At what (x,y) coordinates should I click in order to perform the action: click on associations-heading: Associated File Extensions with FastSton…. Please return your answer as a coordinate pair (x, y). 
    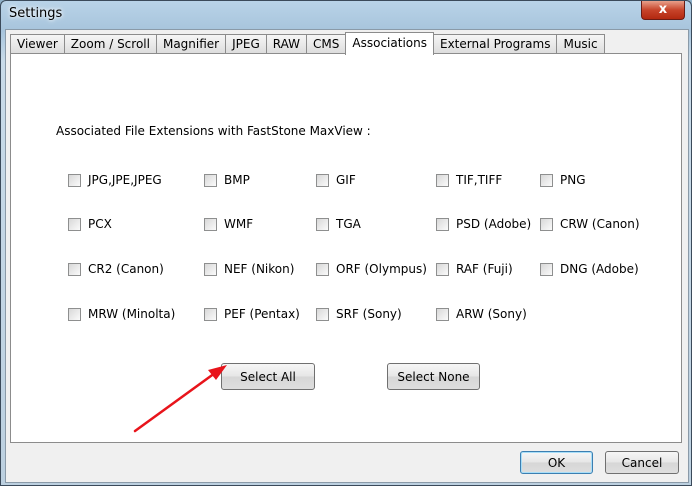
    Looking at the image, I should click on (213, 131).